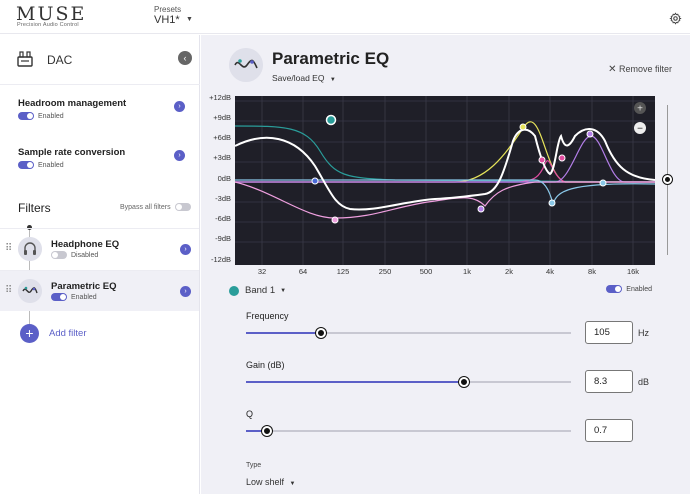  Describe the element at coordinates (220, 97) in the screenshot. I see `y-tick-label: +12dB` at that location.